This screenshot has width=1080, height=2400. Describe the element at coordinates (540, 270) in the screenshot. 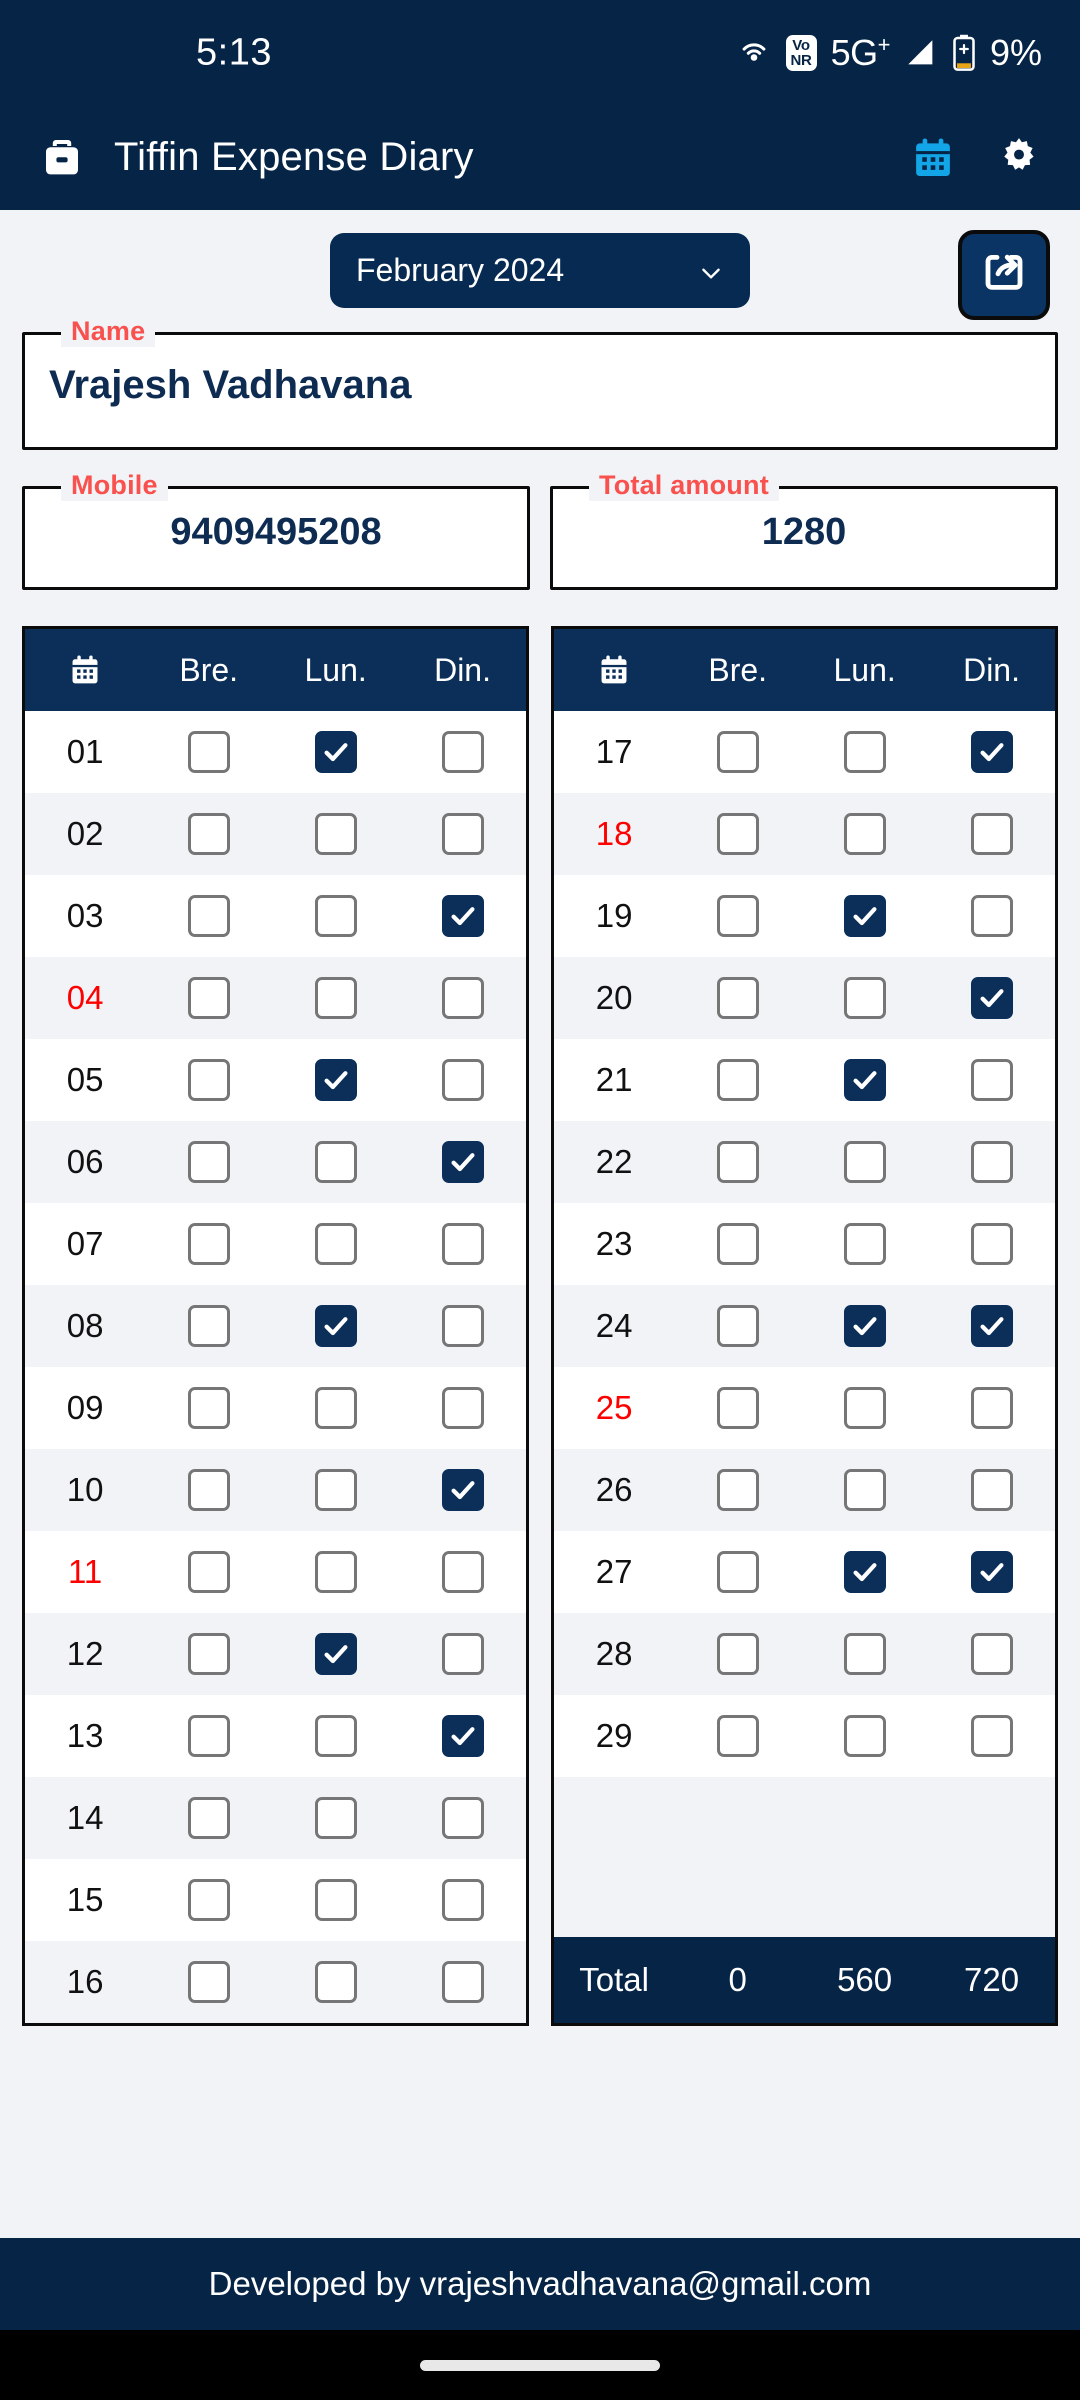

I see `month-select: February 2024` at that location.